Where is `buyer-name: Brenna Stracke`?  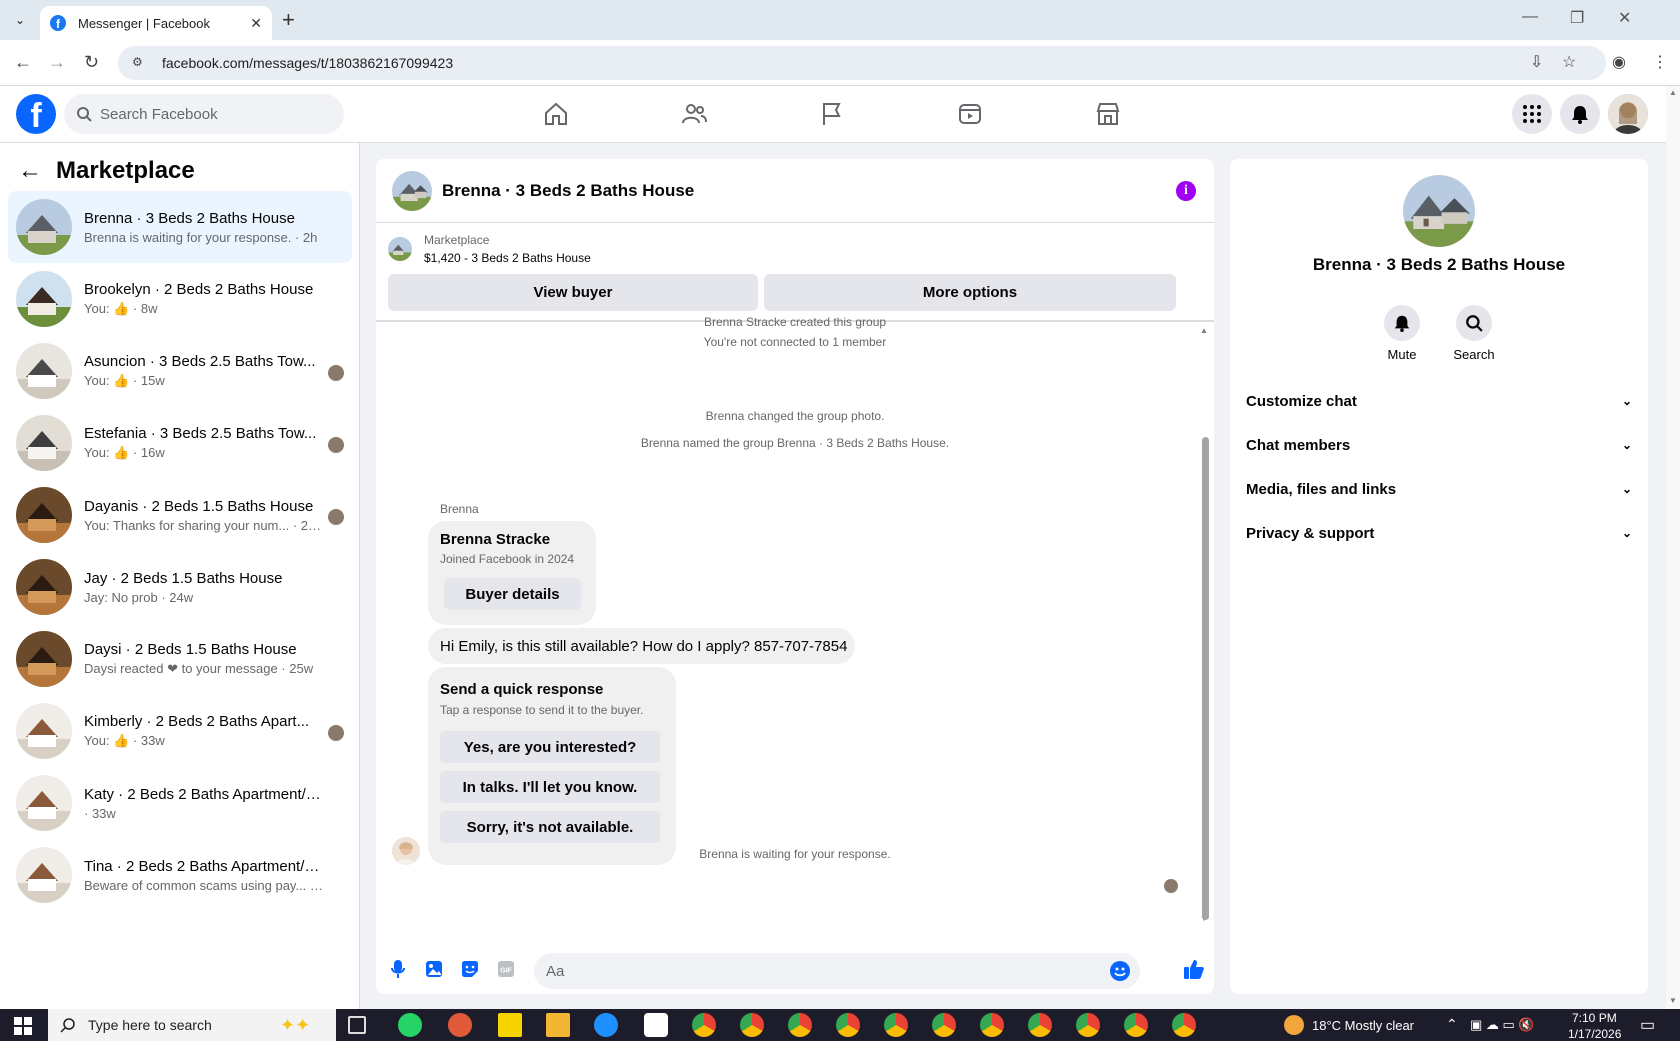 buyer-name: Brenna Stracke is located at coordinates (495, 539).